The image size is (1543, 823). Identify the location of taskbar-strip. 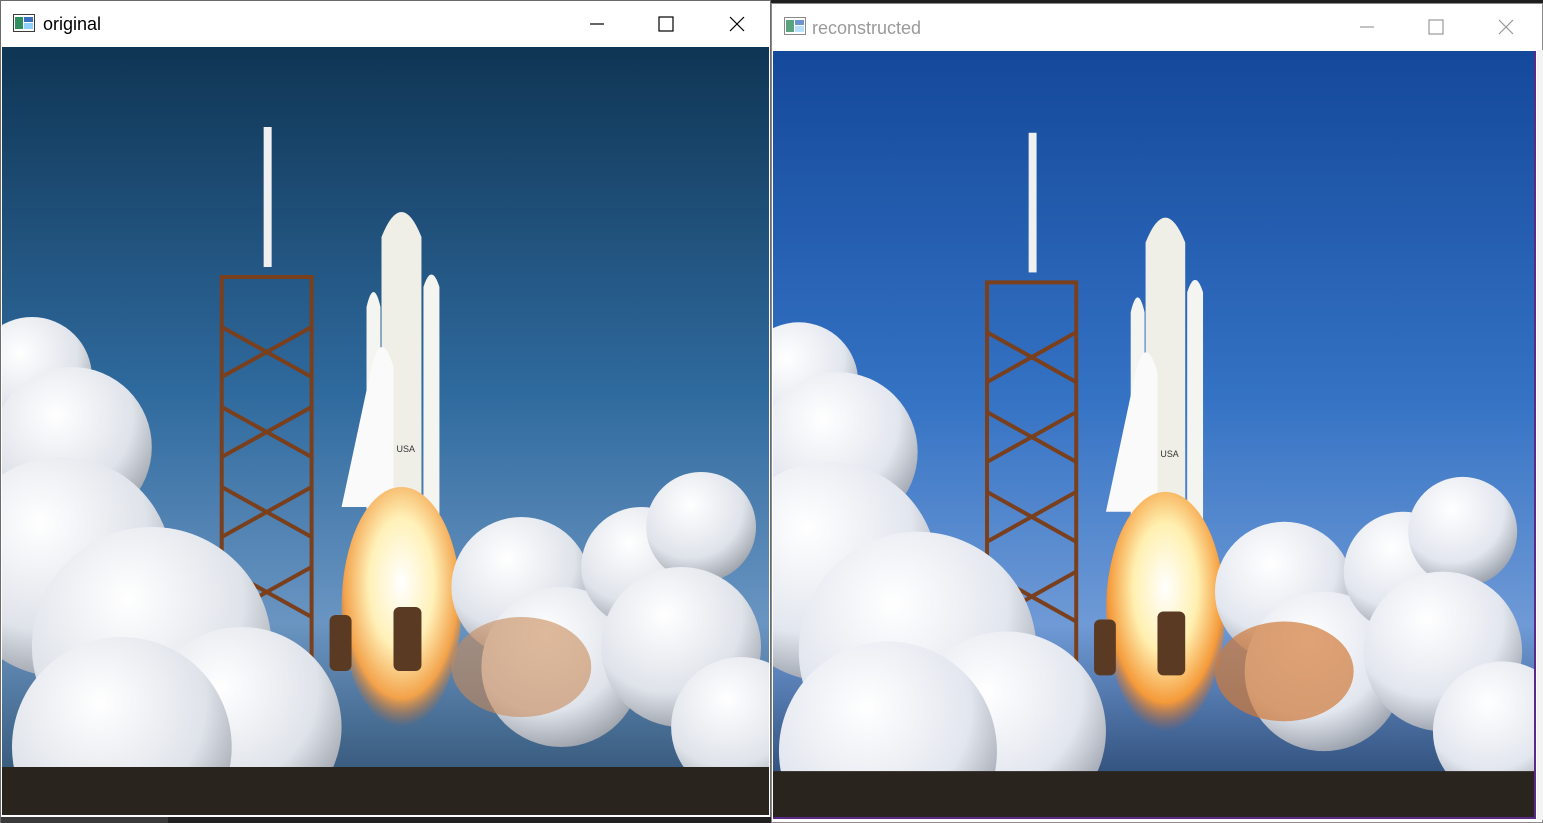
(386, 820).